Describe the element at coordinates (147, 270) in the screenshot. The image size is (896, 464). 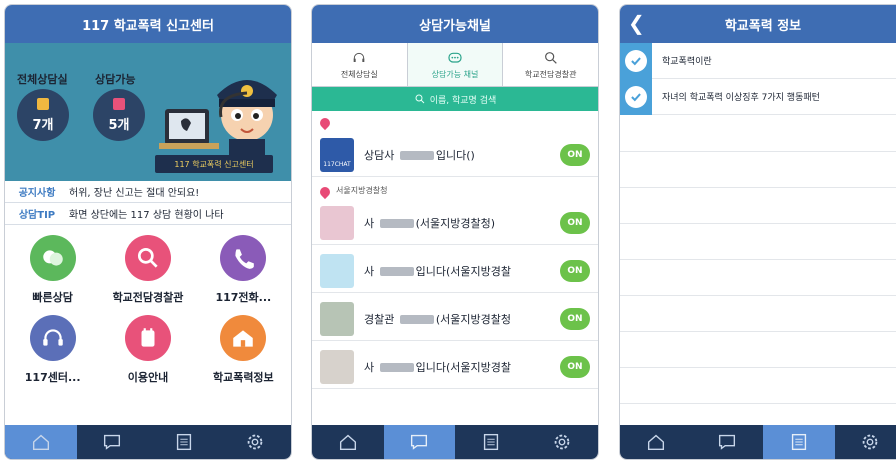
I see `menu-item-school-police: 학교전담경찰관` at that location.